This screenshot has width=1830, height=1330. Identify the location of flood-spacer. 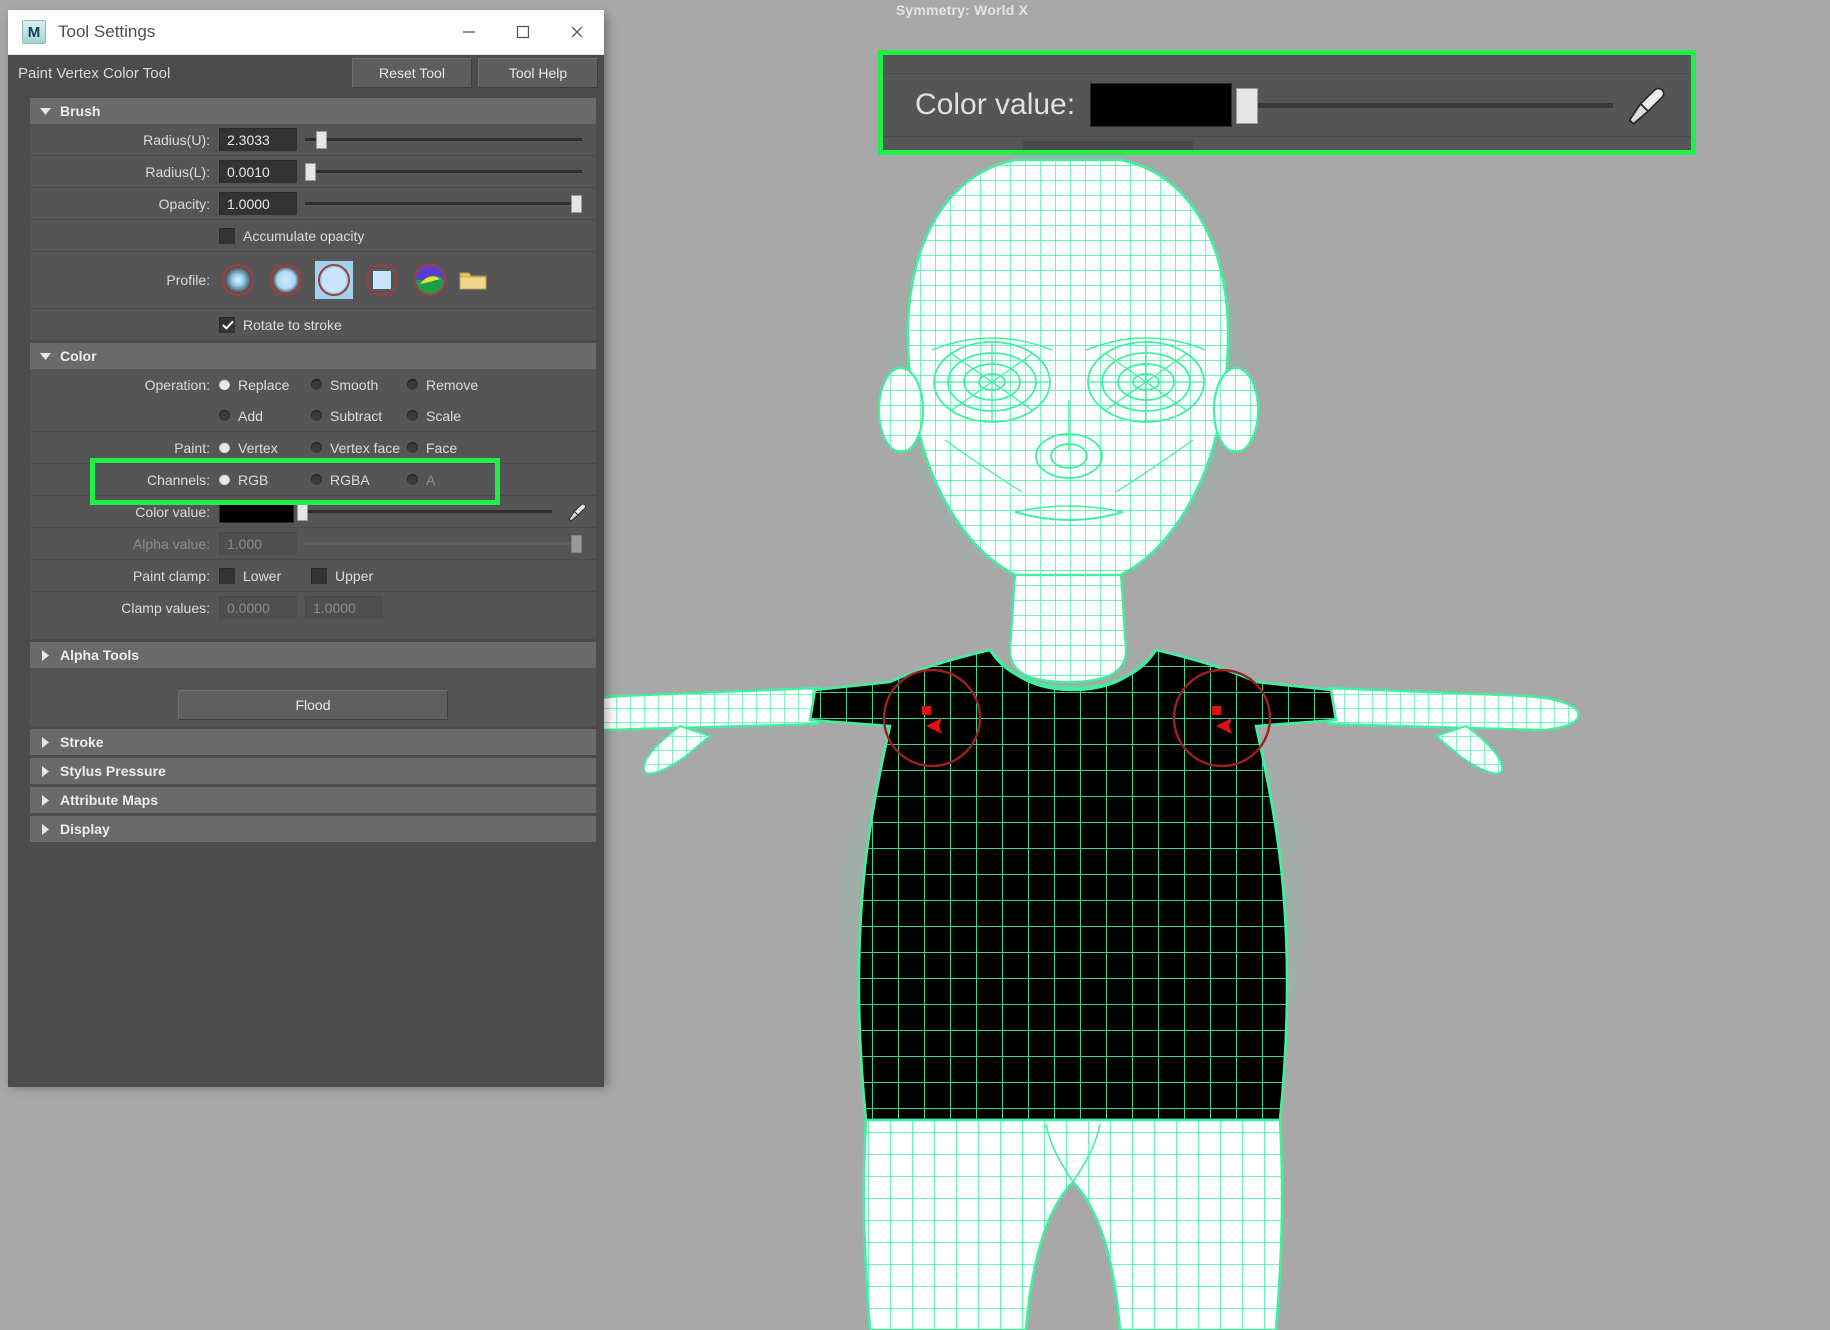
(313, 676).